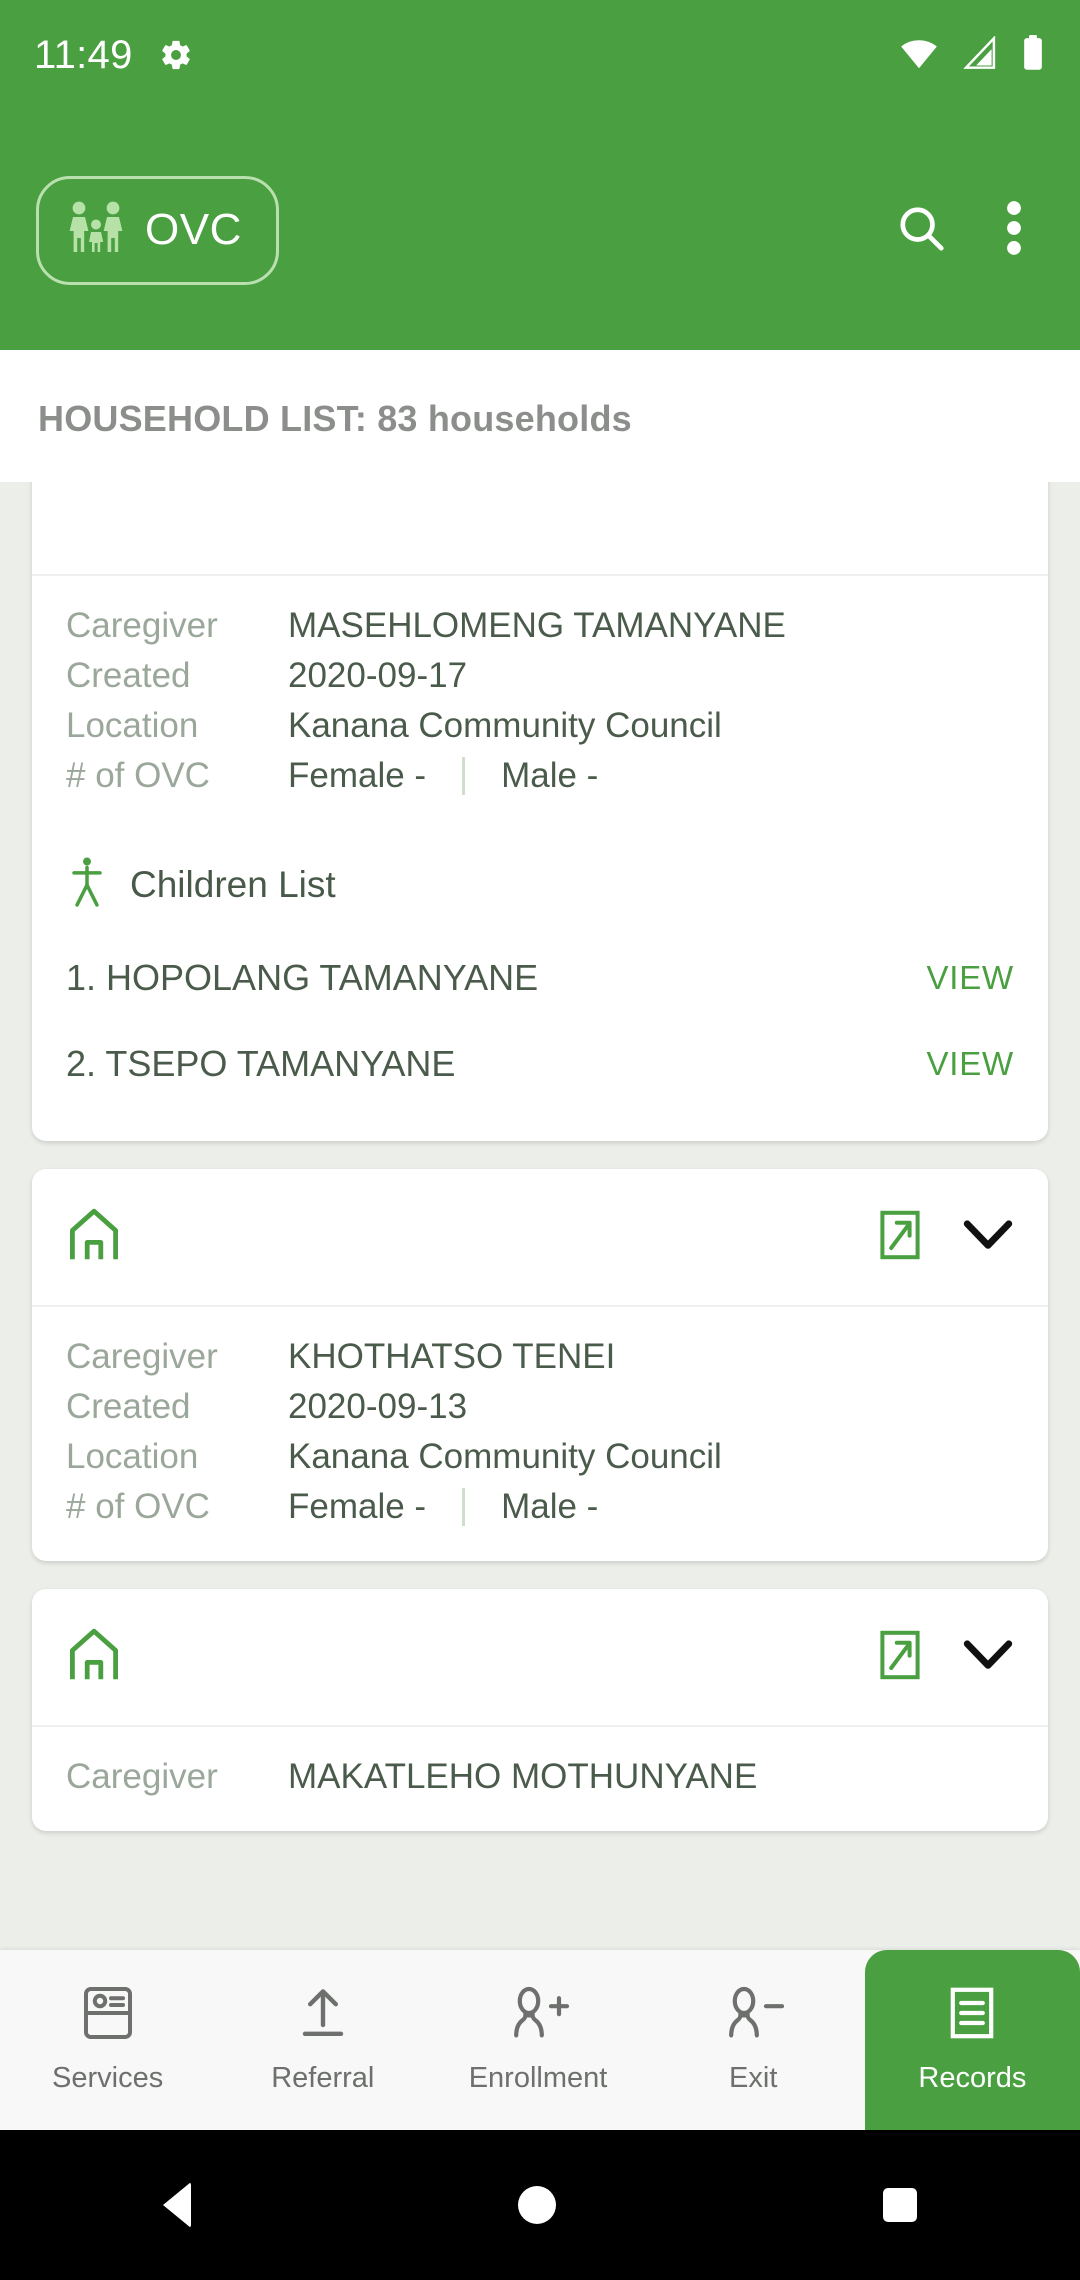 This screenshot has width=1080, height=2280. I want to click on card-bottom-spacer, so click(540, 1124).